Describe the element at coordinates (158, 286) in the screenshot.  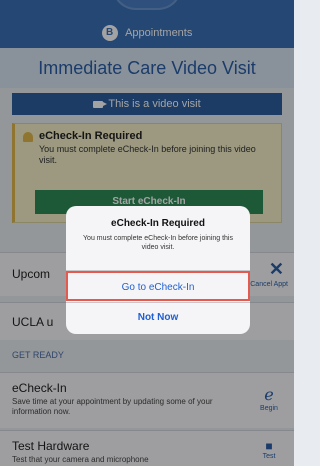
I see `go-to-echeck-button: Go to eCheck-In` at that location.